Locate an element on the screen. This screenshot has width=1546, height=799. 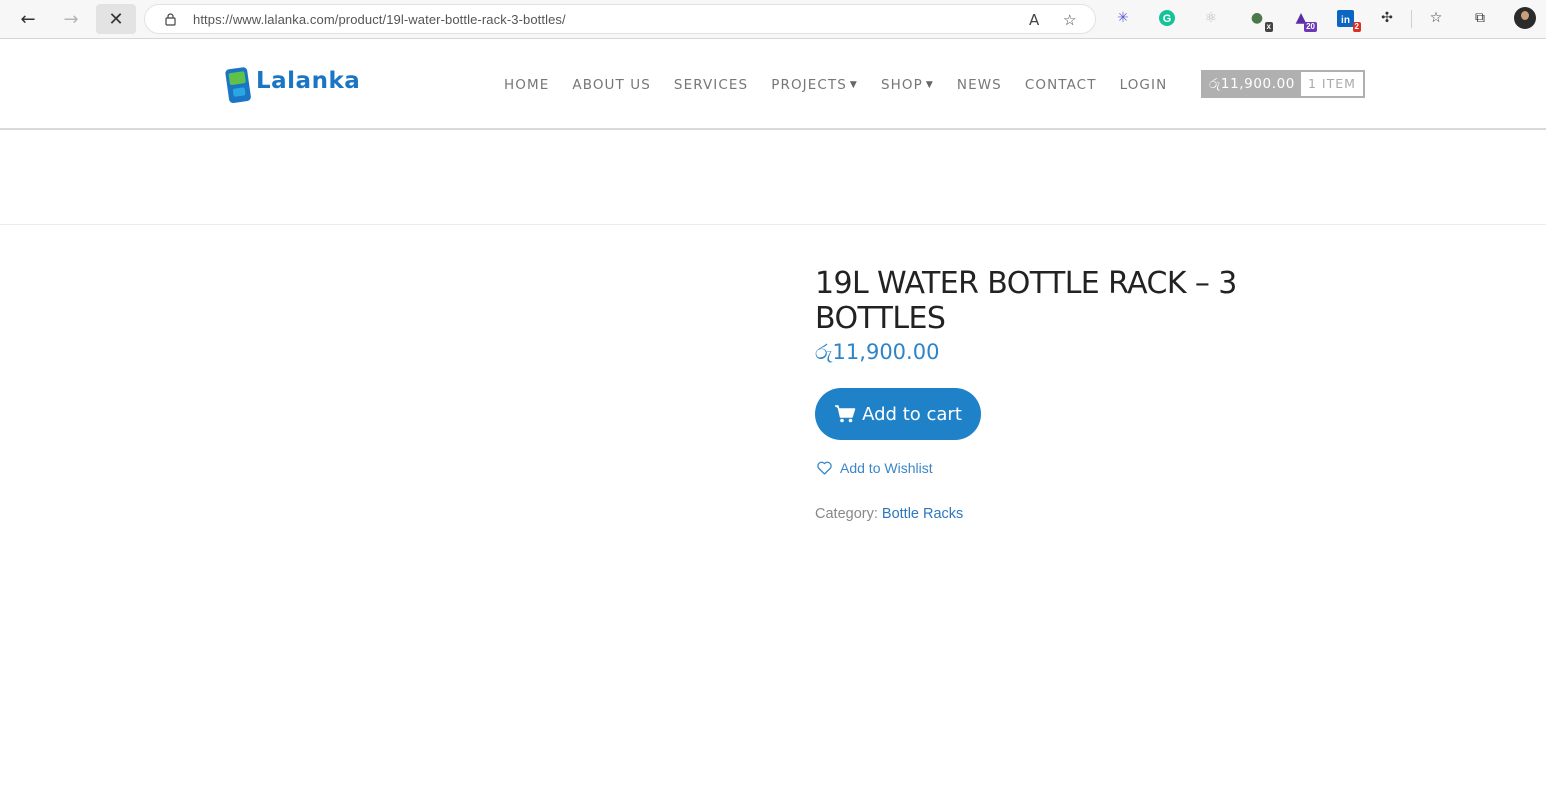
product-category: Category: Bottle Racks is located at coordinates (889, 514).